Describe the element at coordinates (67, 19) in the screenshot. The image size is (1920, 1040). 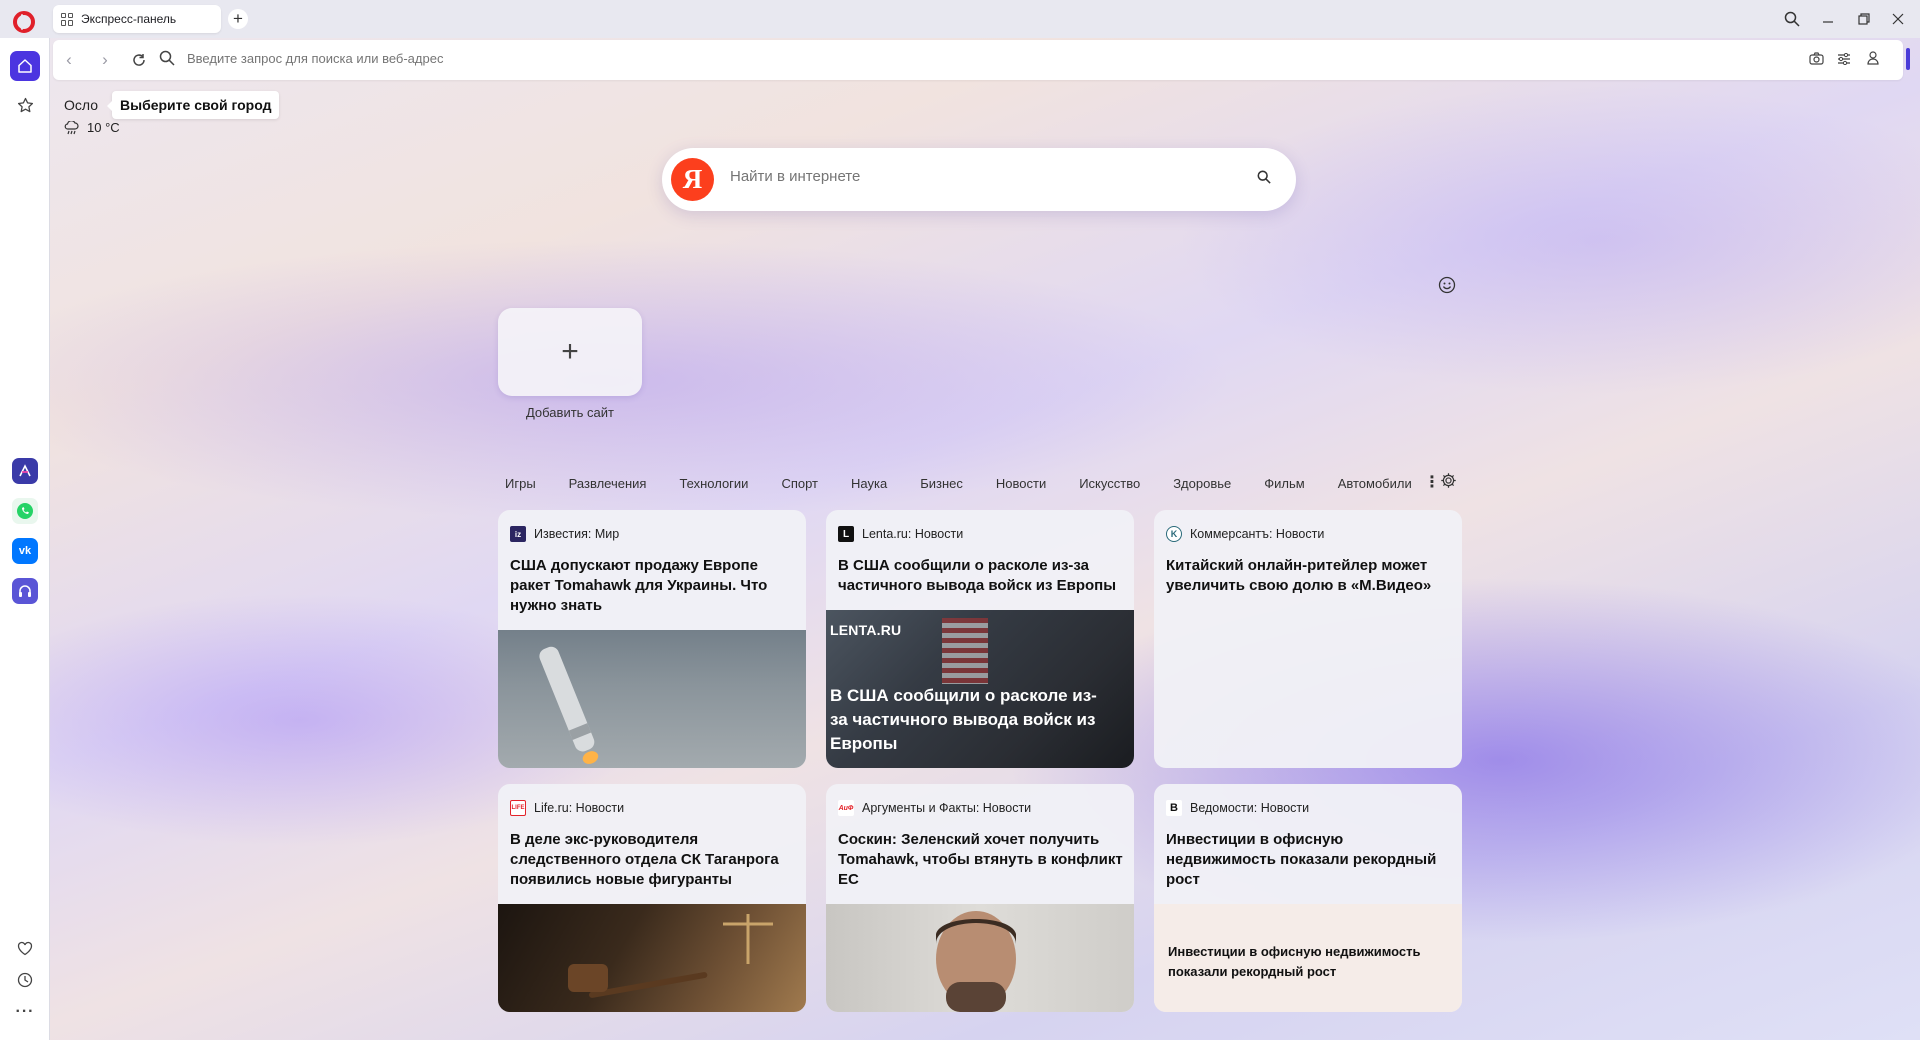
I see `grid-icon` at that location.